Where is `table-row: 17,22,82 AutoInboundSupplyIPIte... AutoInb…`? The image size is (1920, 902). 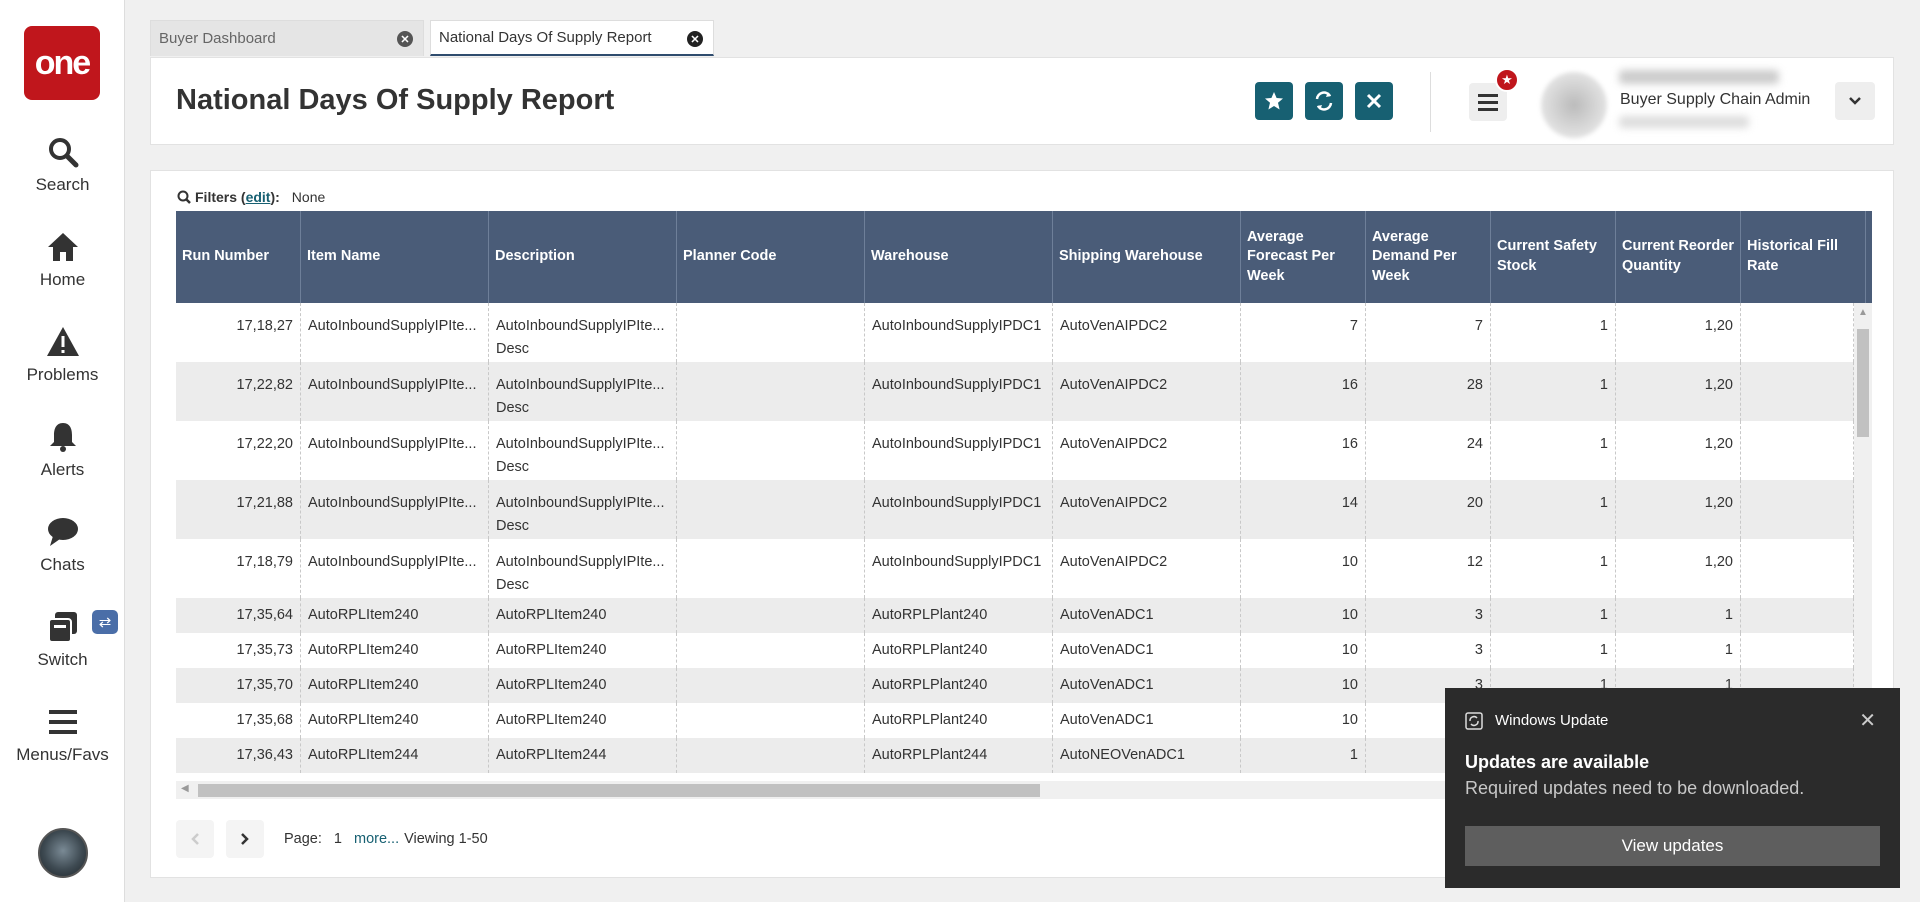 table-row: 17,22,82 AutoInboundSupplyIPIte... AutoInb… is located at coordinates (1015, 391).